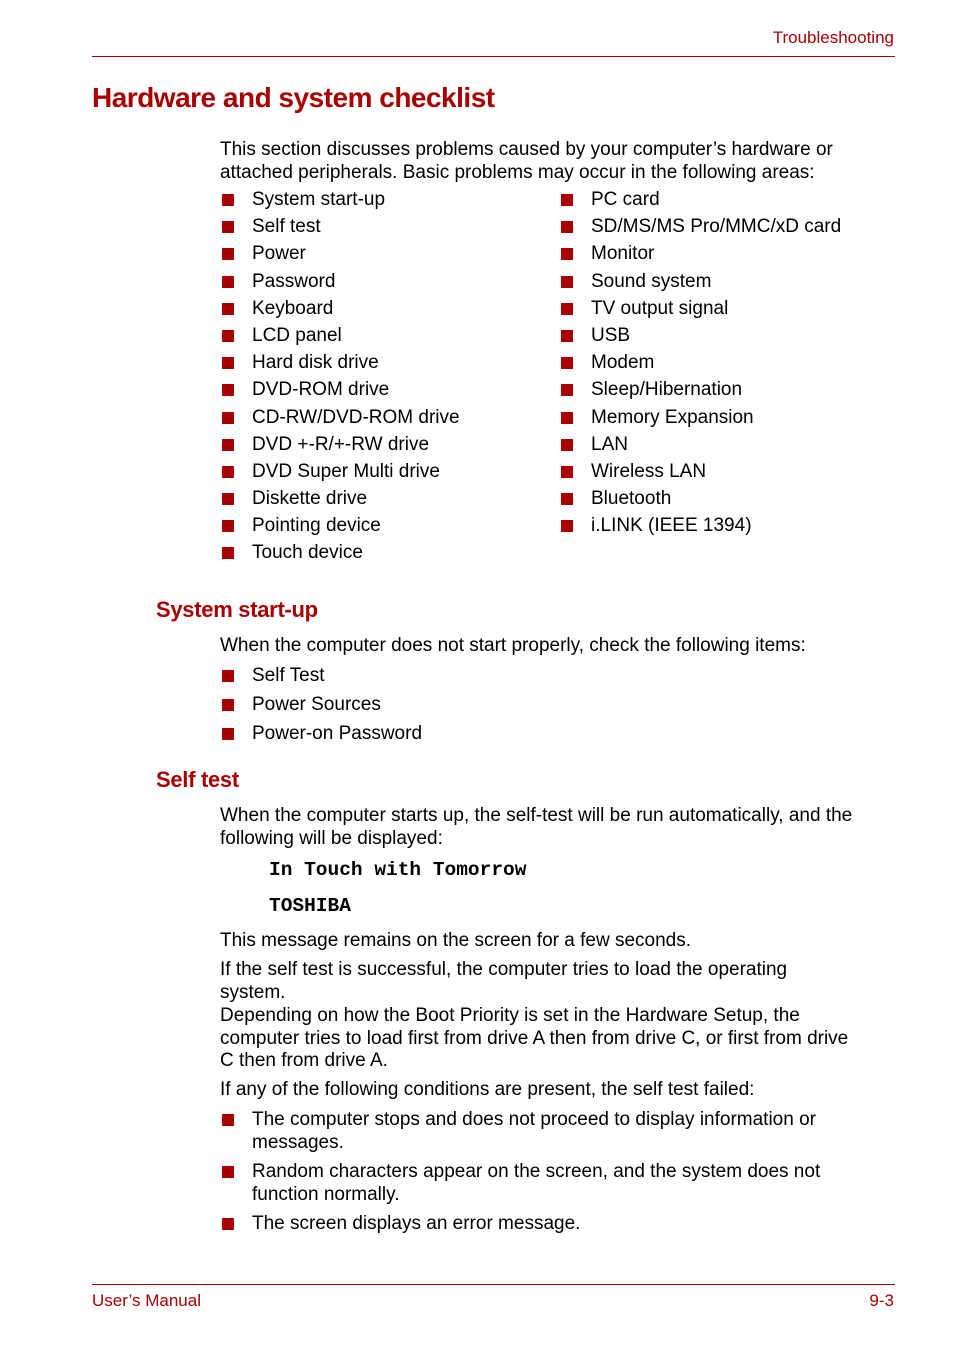 The image size is (954, 1351). I want to click on list-item: Touch device, so click(385, 555).